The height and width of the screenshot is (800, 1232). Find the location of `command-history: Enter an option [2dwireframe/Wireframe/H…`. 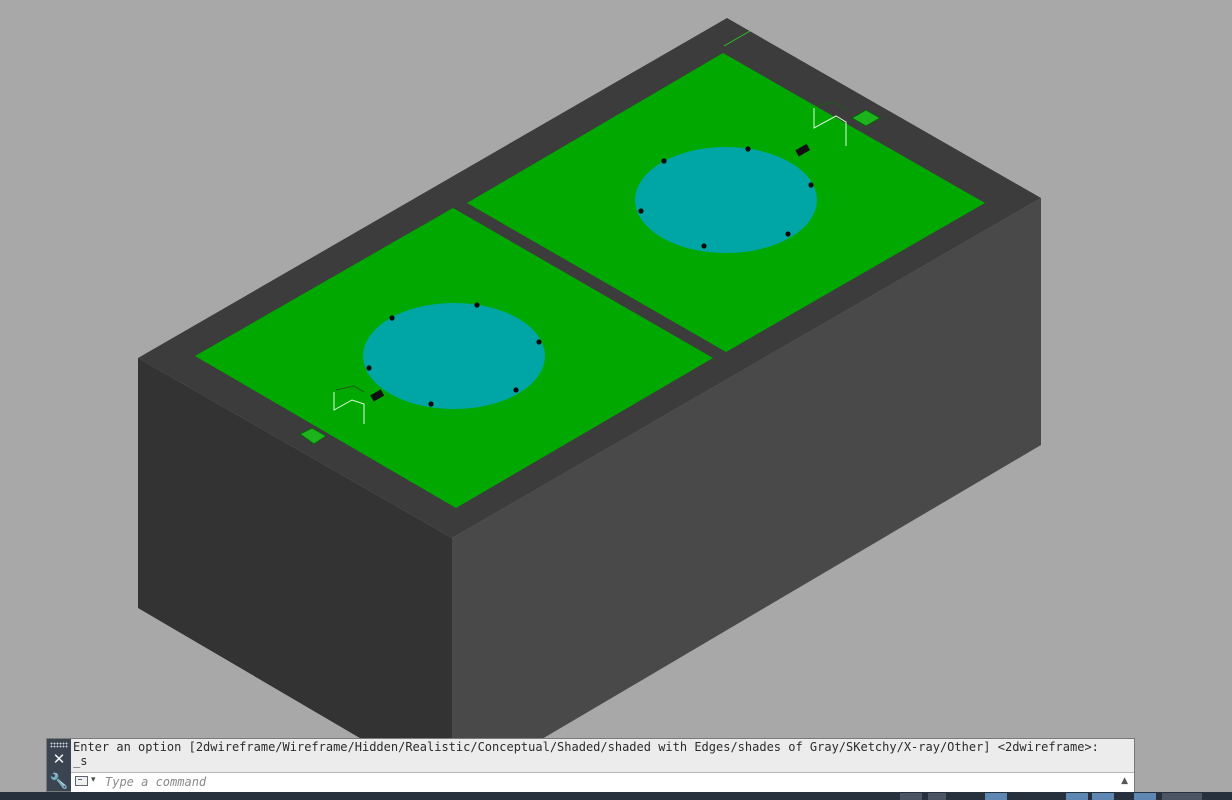

command-history: Enter an option [2dwireframe/Wireframe/H… is located at coordinates (601, 756).